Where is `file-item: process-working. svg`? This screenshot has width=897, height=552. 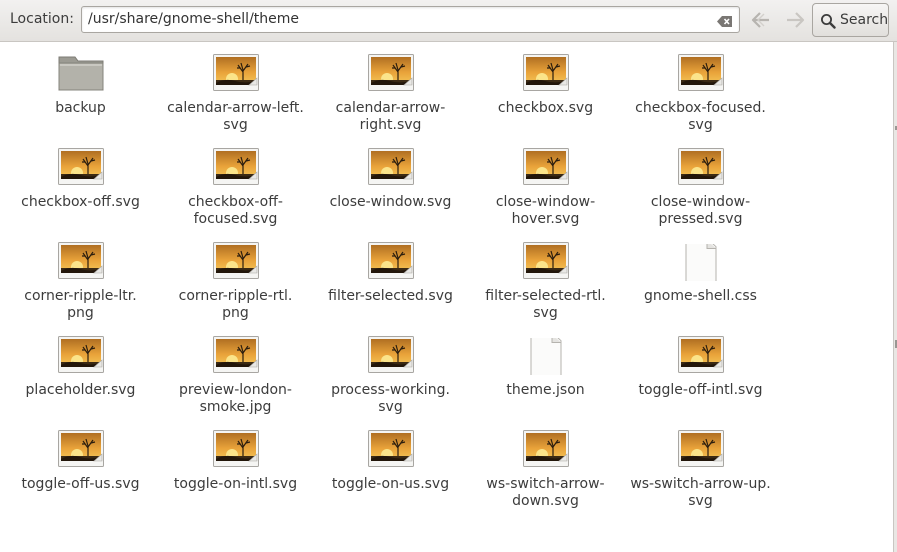 file-item: process-working. svg is located at coordinates (390, 370).